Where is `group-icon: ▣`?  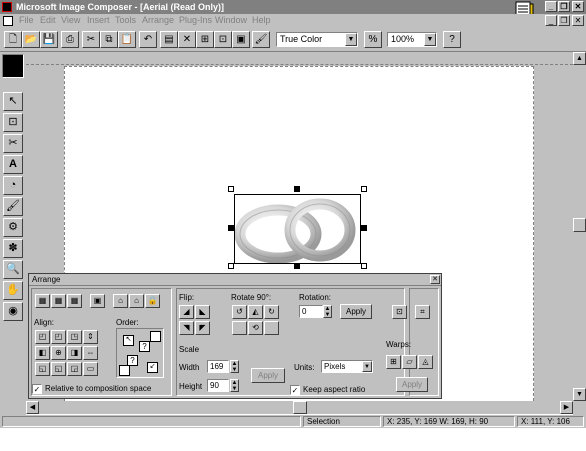
group-icon: ▣ is located at coordinates (241, 39).